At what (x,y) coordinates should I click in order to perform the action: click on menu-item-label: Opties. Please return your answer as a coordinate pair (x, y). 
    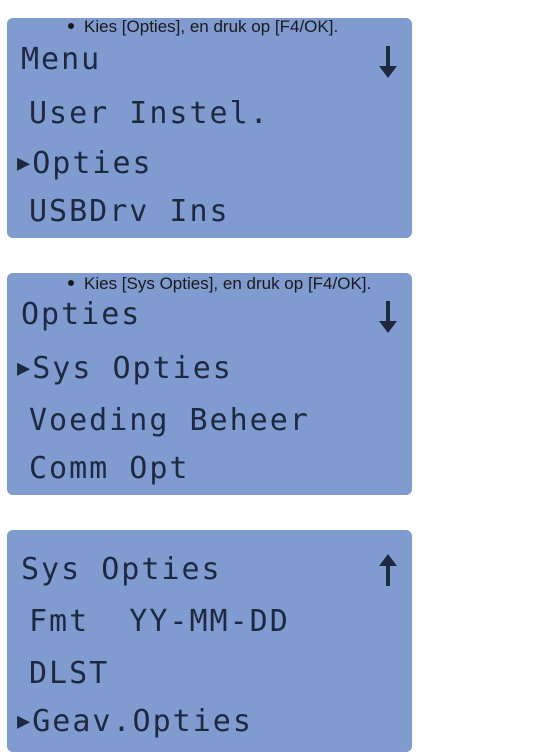
    Looking at the image, I should click on (92, 163).